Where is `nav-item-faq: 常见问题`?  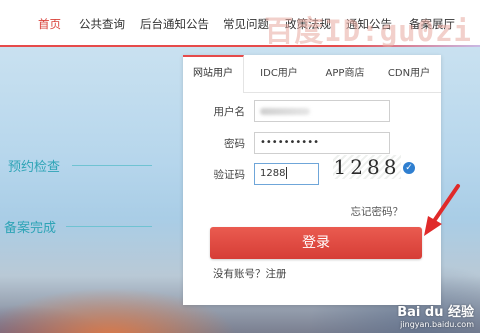
nav-item-faq: 常见问题 is located at coordinates (246, 24).